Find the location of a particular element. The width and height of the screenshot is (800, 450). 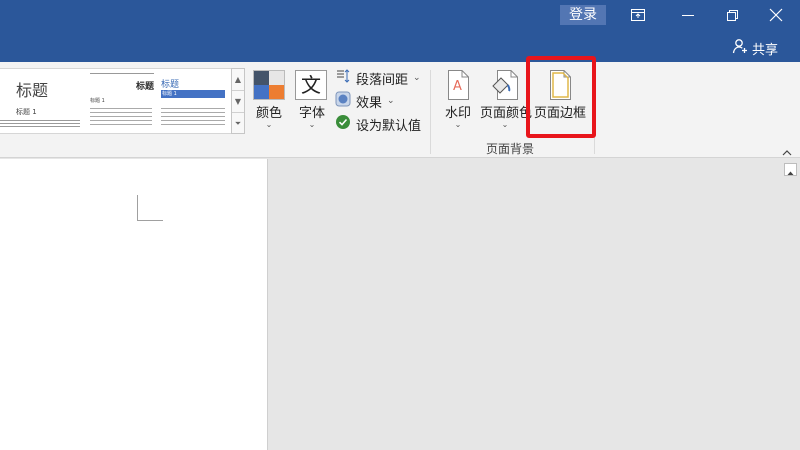

page-background-group-label: 页面背景 is located at coordinates (510, 149).